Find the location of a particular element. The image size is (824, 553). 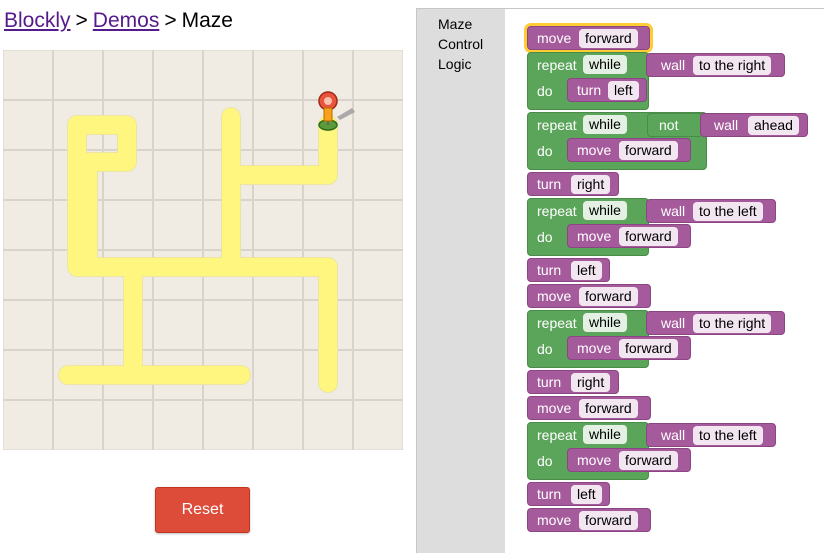

block-logic-not: not is located at coordinates (675, 125).